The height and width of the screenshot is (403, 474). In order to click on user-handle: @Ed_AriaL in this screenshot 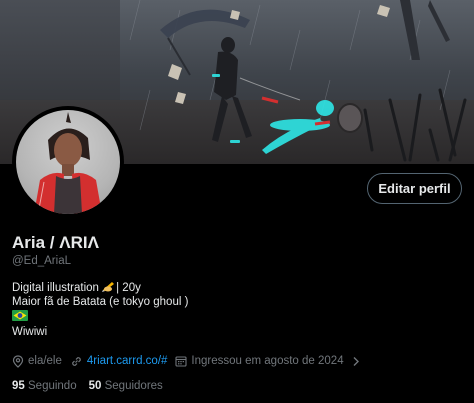, I will do `click(41, 261)`.